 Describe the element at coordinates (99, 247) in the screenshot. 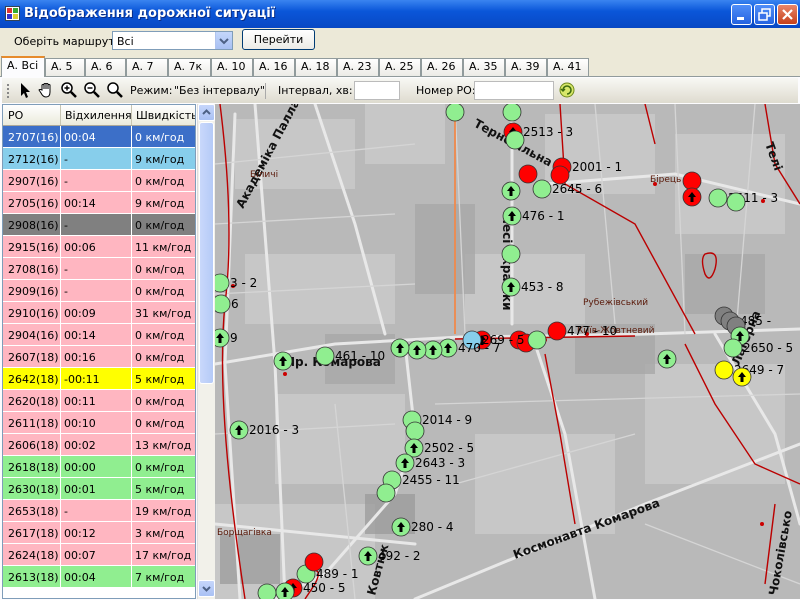

I see `table-row: 2915(16) 00:06 11 км/год` at that location.